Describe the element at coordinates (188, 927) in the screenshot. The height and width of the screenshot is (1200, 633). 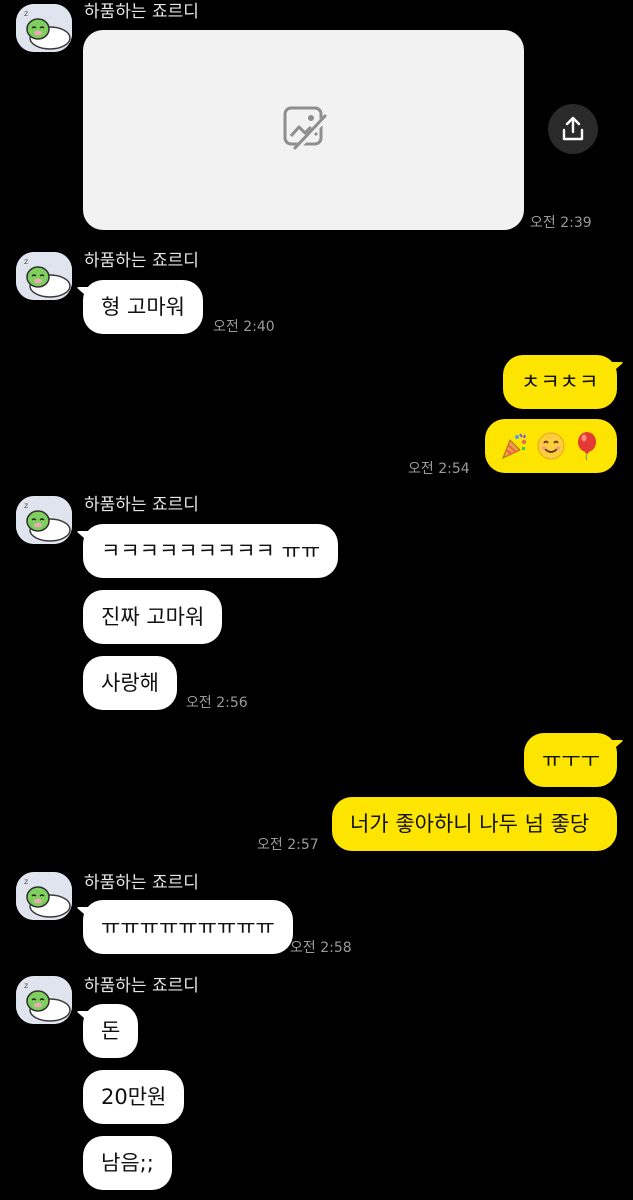
I see `message-bubble: ㅠㅠㅠㅠㅠㅠㅠㅠㅠ` at that location.